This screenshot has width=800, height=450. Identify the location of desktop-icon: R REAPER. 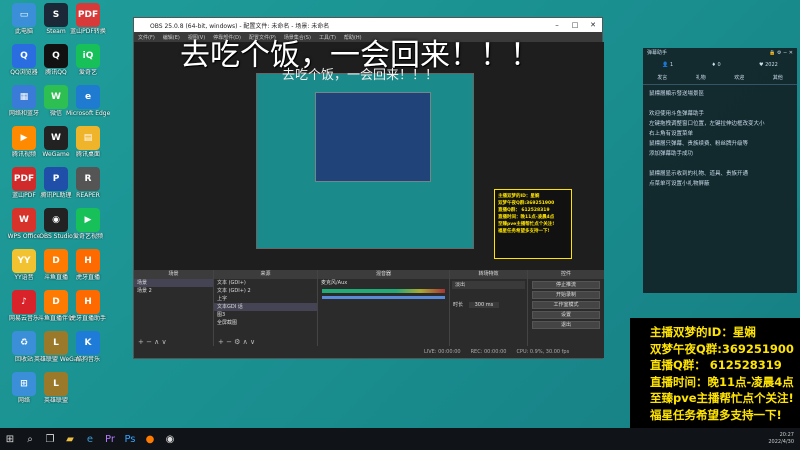
(88, 183).